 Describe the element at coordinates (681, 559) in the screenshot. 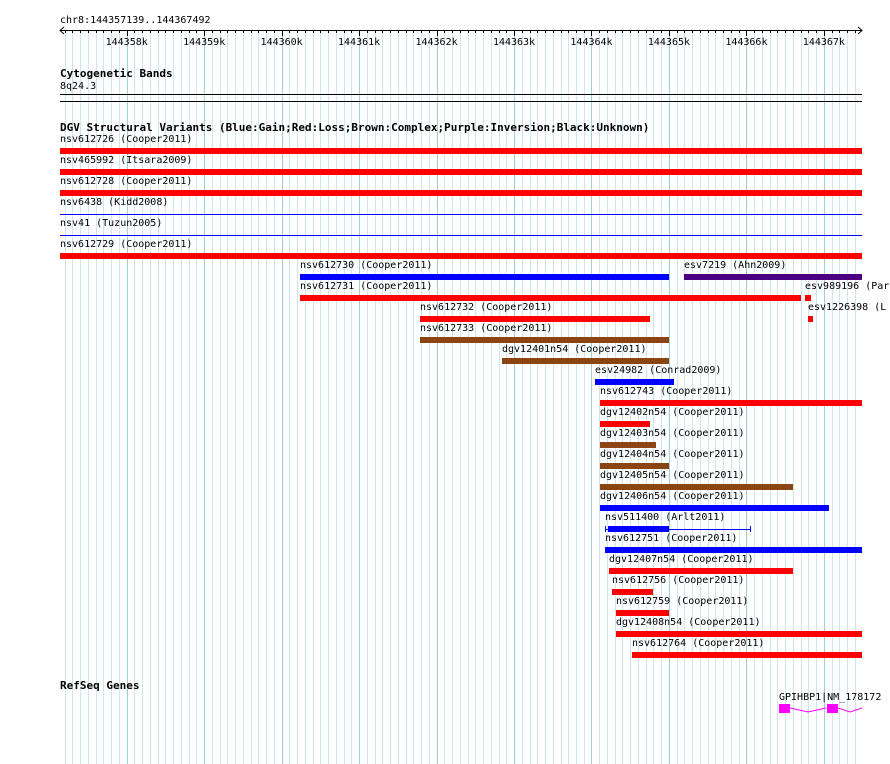

I see `variant-label: dgv12407n54 (Cooper2011)` at that location.